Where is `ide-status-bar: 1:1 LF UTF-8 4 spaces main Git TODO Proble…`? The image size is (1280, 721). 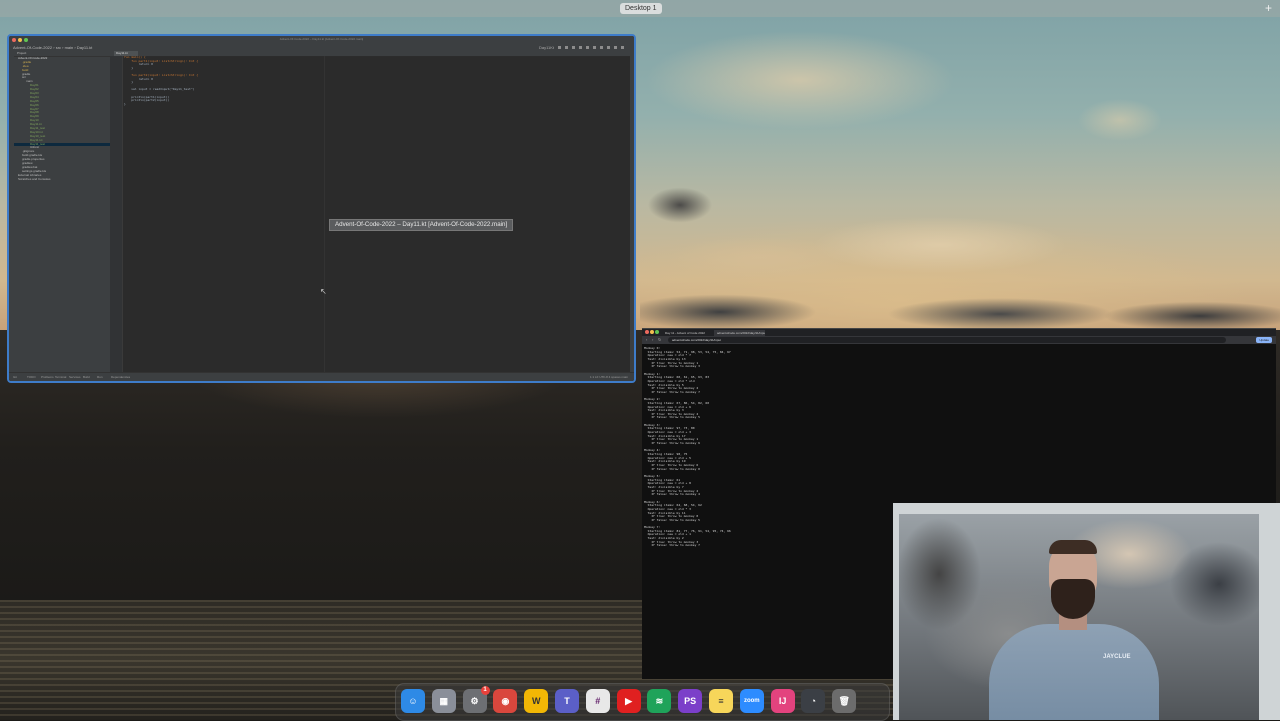 ide-status-bar: 1:1 LF UTF-8 4 spaces main Git TODO Proble… is located at coordinates (321, 376).